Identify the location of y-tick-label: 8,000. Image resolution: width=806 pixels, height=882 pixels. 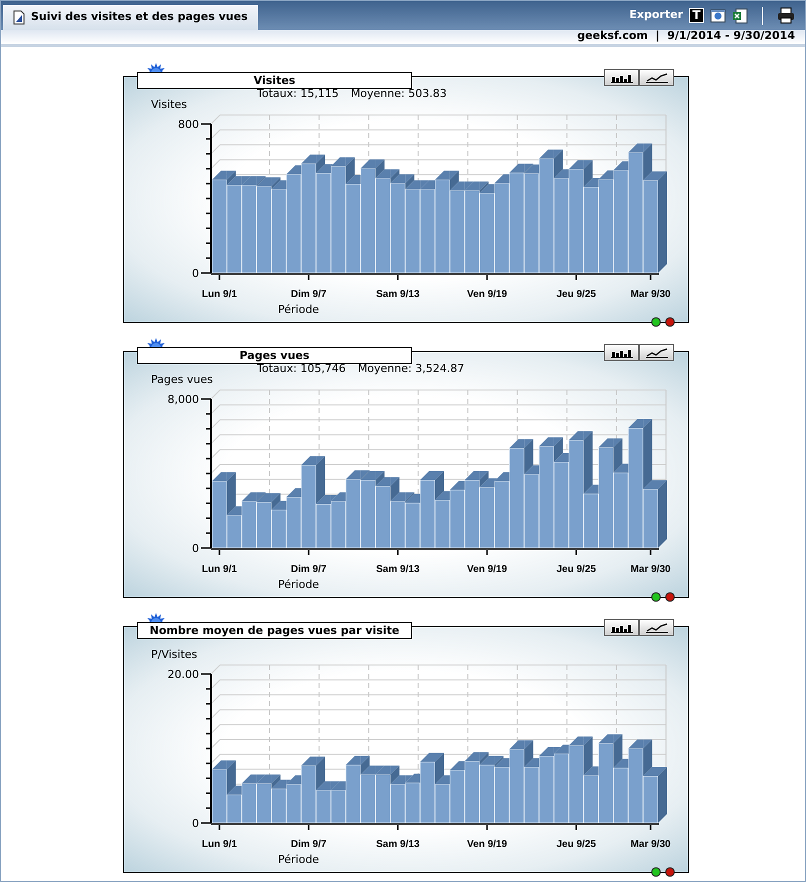
(183, 399).